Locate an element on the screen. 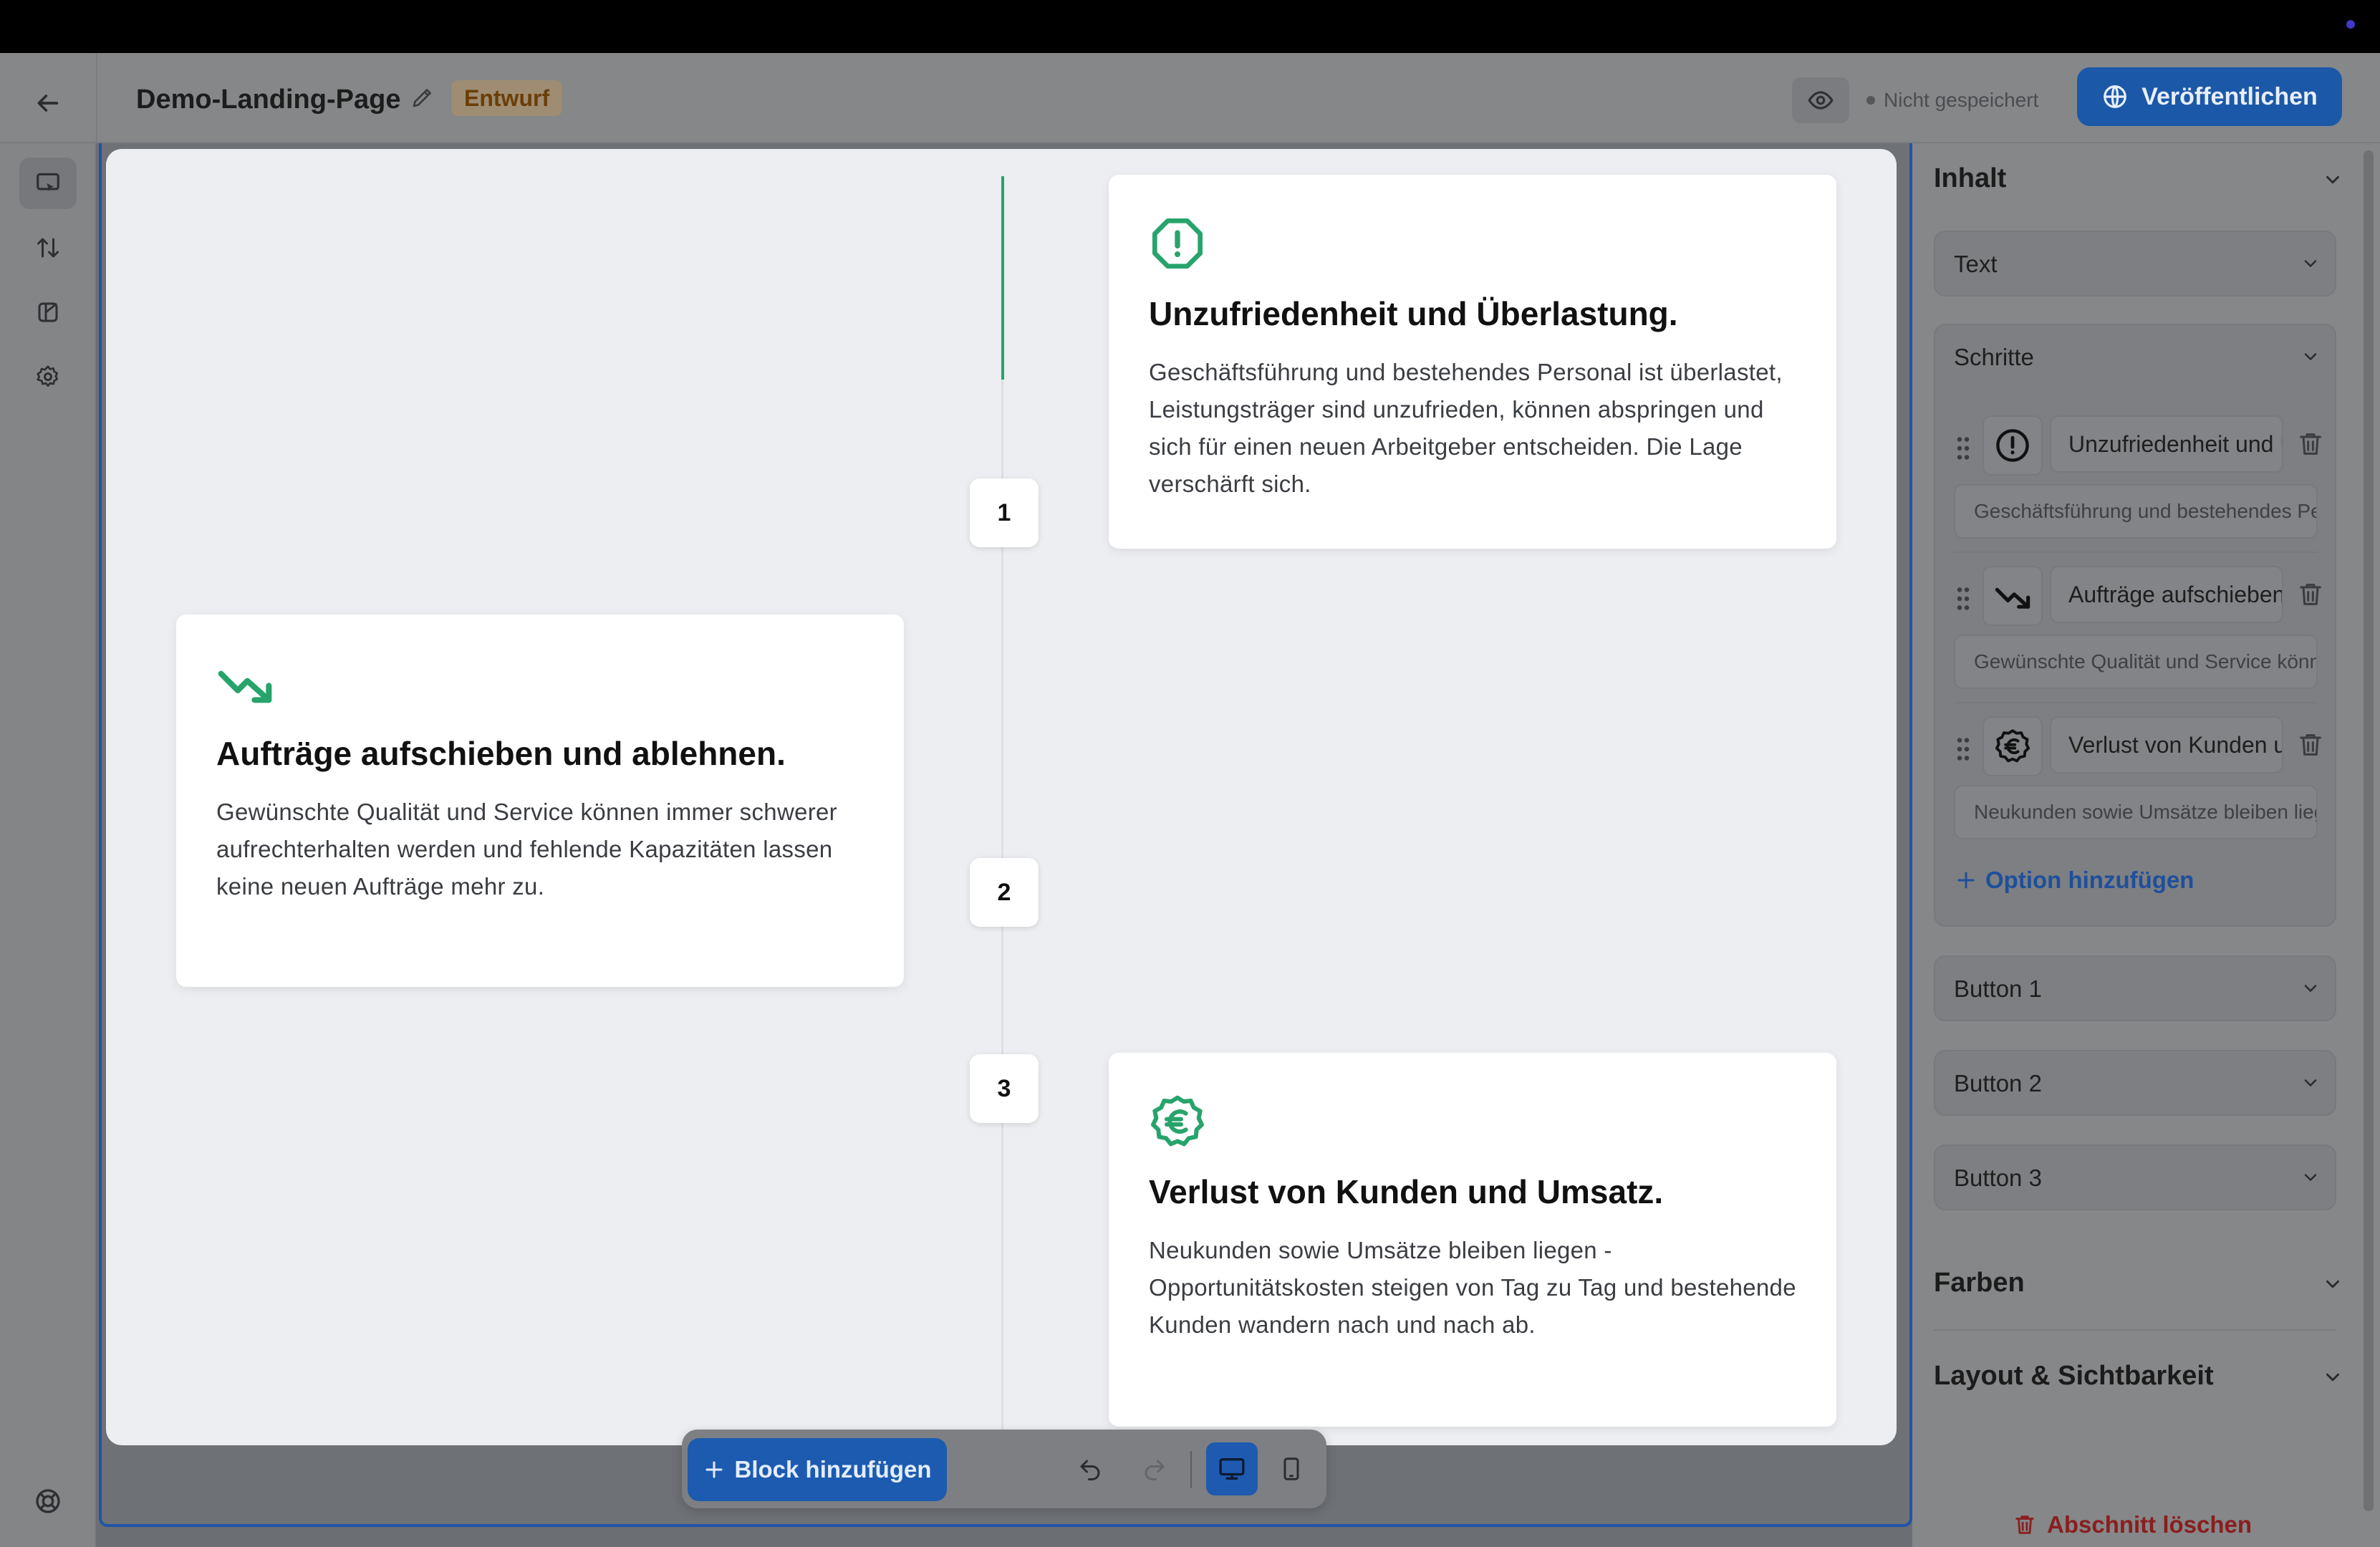 The image size is (2380, 1547). page-title: Demo-Landing-Page is located at coordinates (268, 100).